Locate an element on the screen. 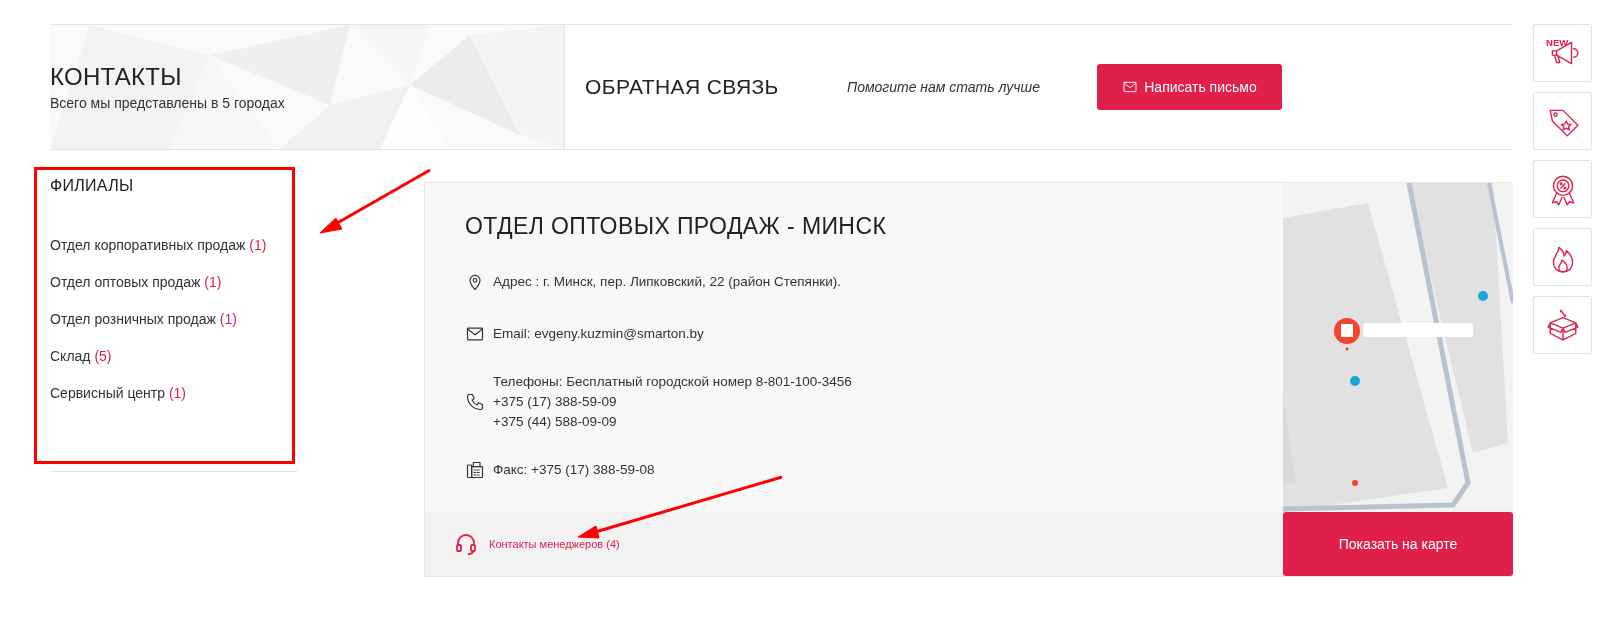  write-letter-button: Написать письмо is located at coordinates (1189, 87).